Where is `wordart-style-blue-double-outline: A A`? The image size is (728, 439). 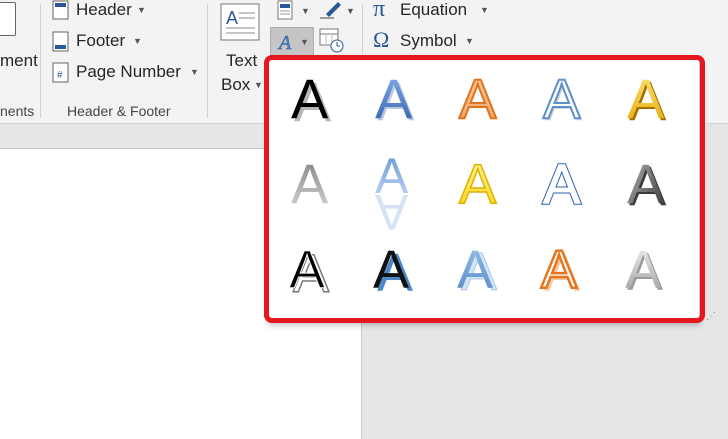
wordart-style-blue-double-outline: A A is located at coordinates (566, 183).